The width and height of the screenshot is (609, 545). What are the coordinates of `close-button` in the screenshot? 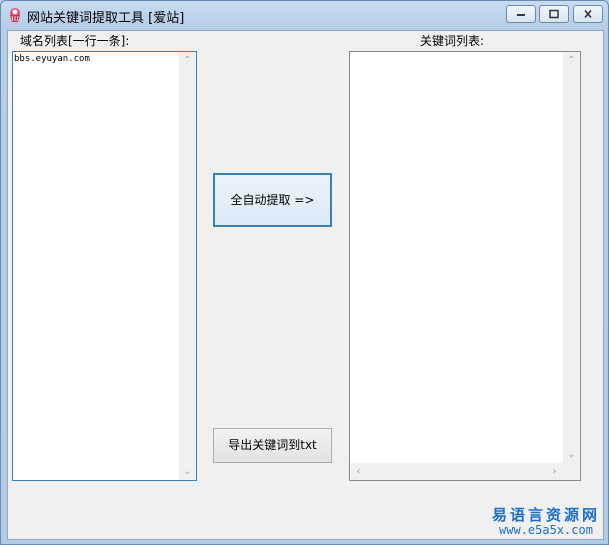 It's located at (588, 14).